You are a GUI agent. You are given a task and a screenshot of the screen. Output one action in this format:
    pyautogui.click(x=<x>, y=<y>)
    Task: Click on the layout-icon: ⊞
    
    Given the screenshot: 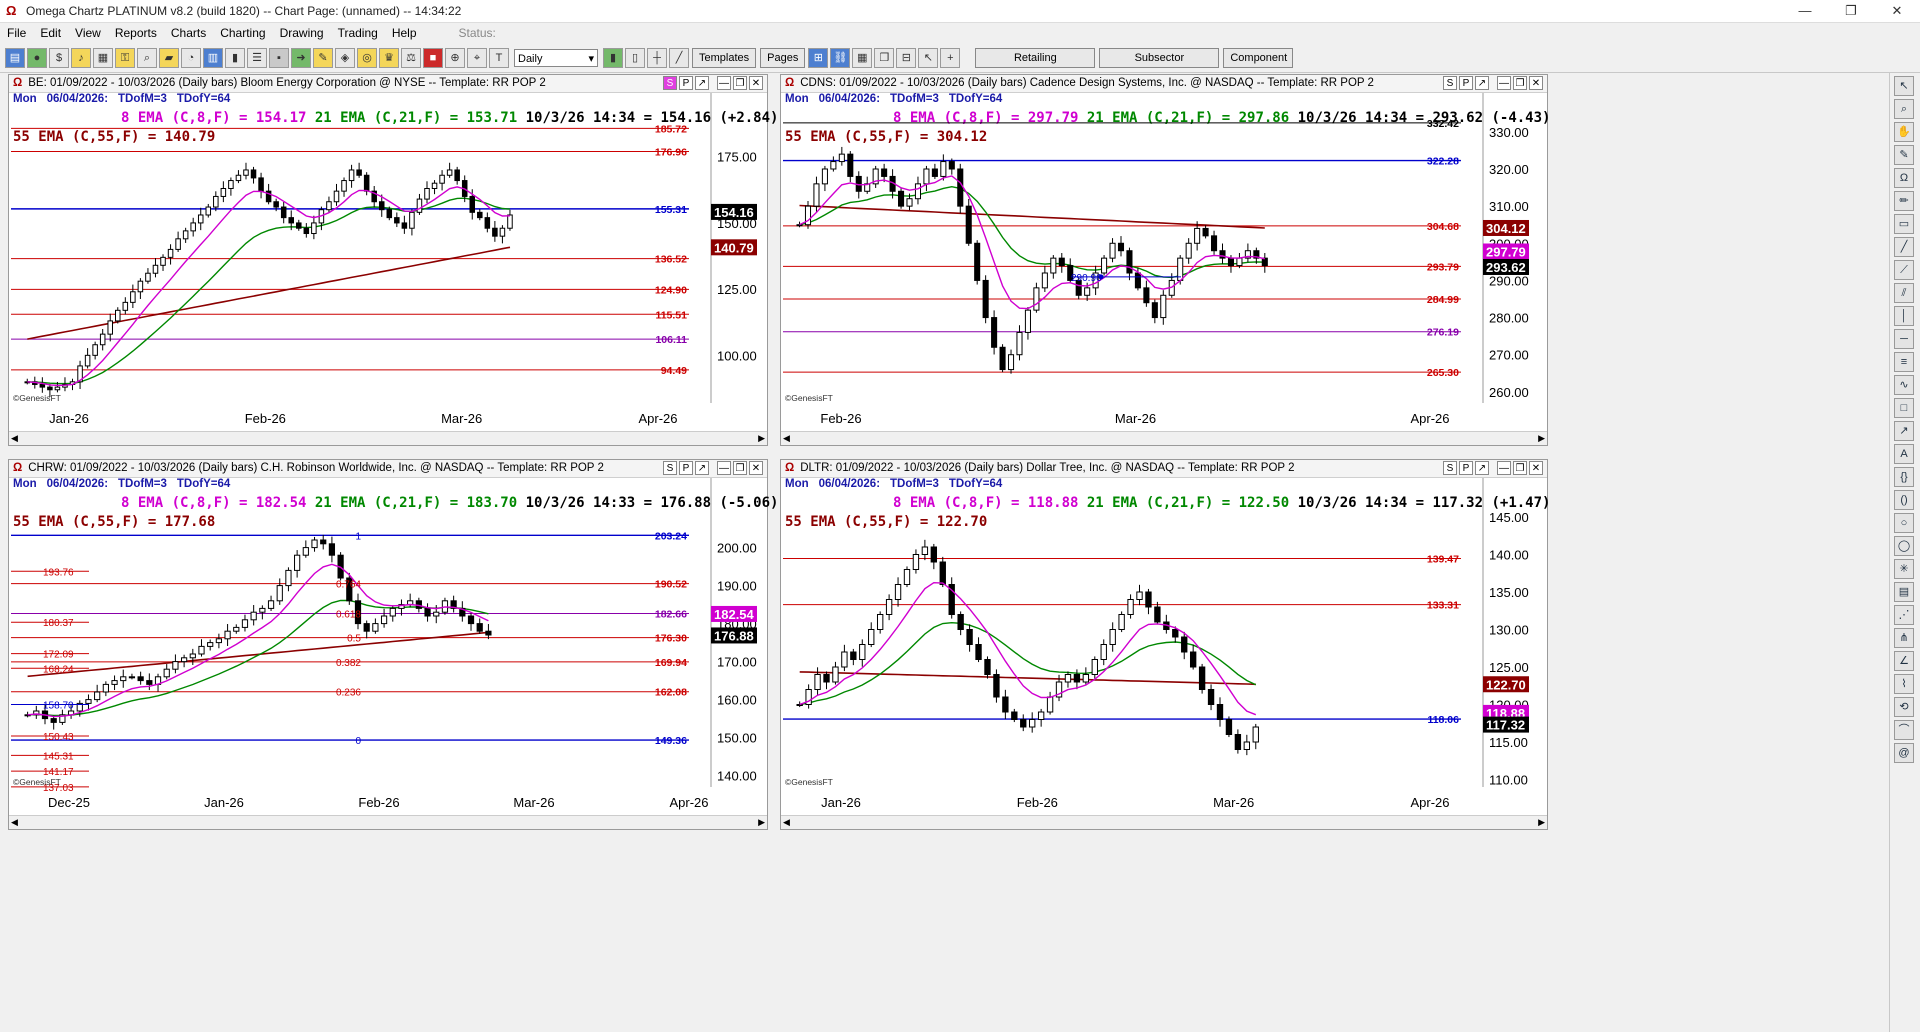 What is the action you would take?
    pyautogui.click(x=818, y=58)
    